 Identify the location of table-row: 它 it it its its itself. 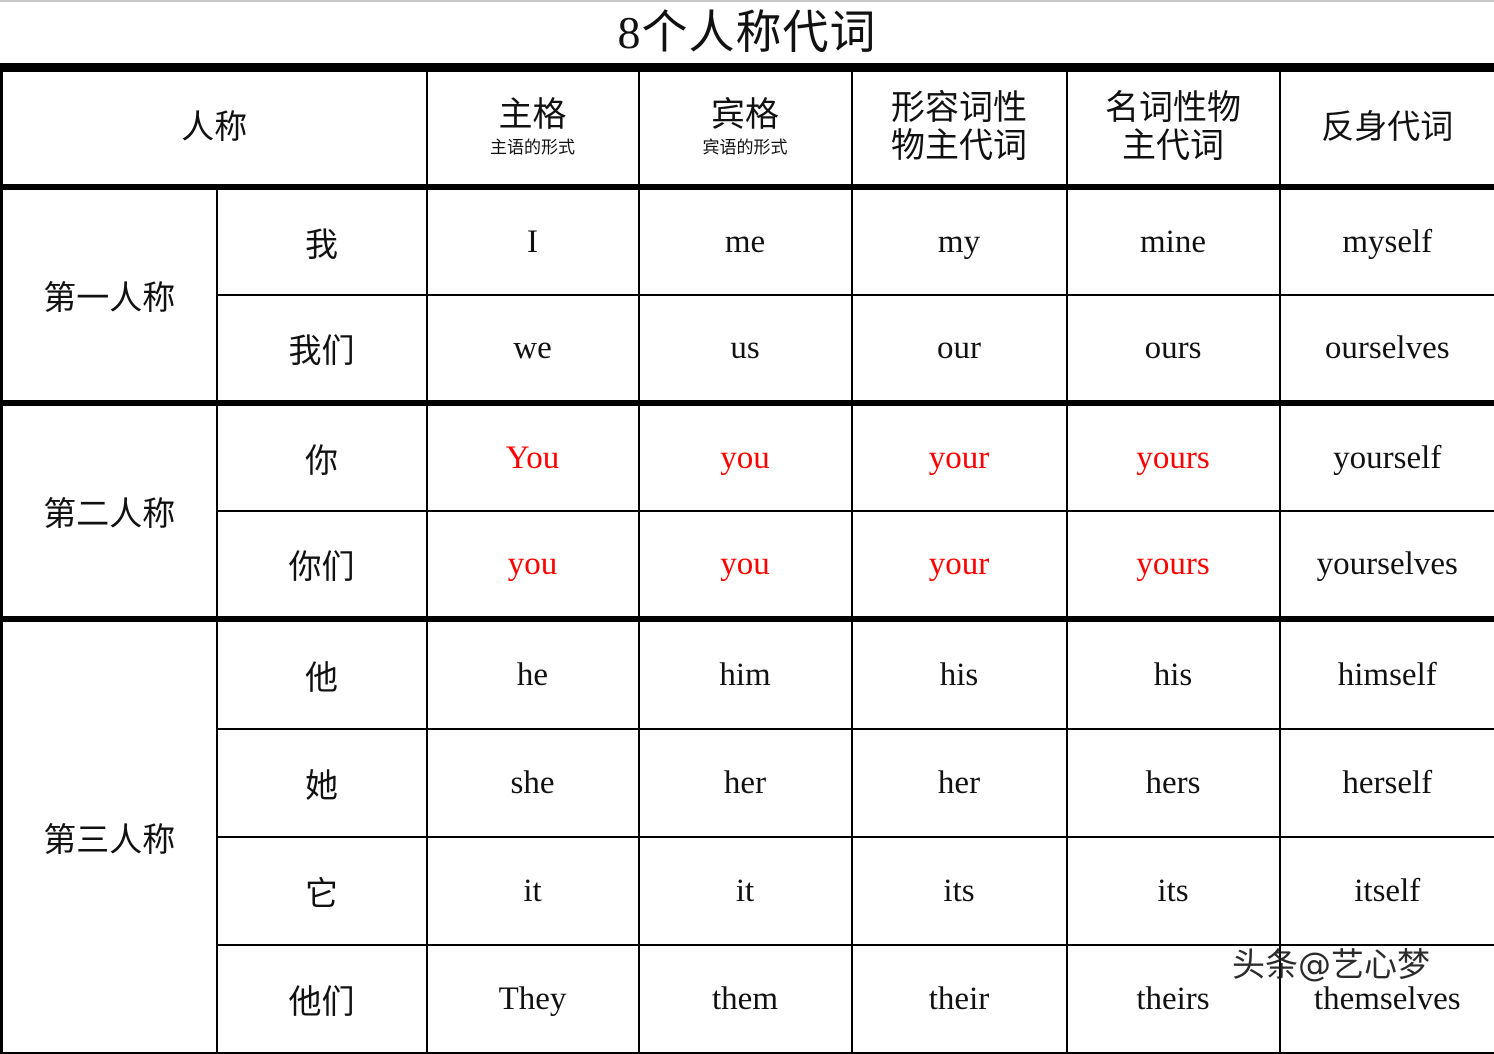
(748, 891).